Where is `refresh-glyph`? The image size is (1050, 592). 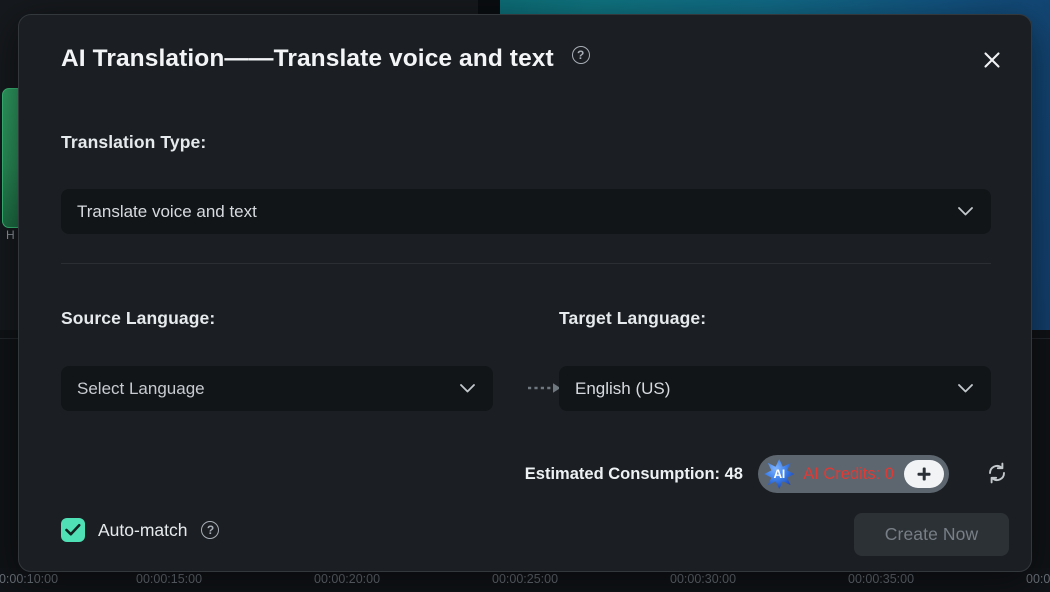
refresh-glyph is located at coordinates (997, 473).